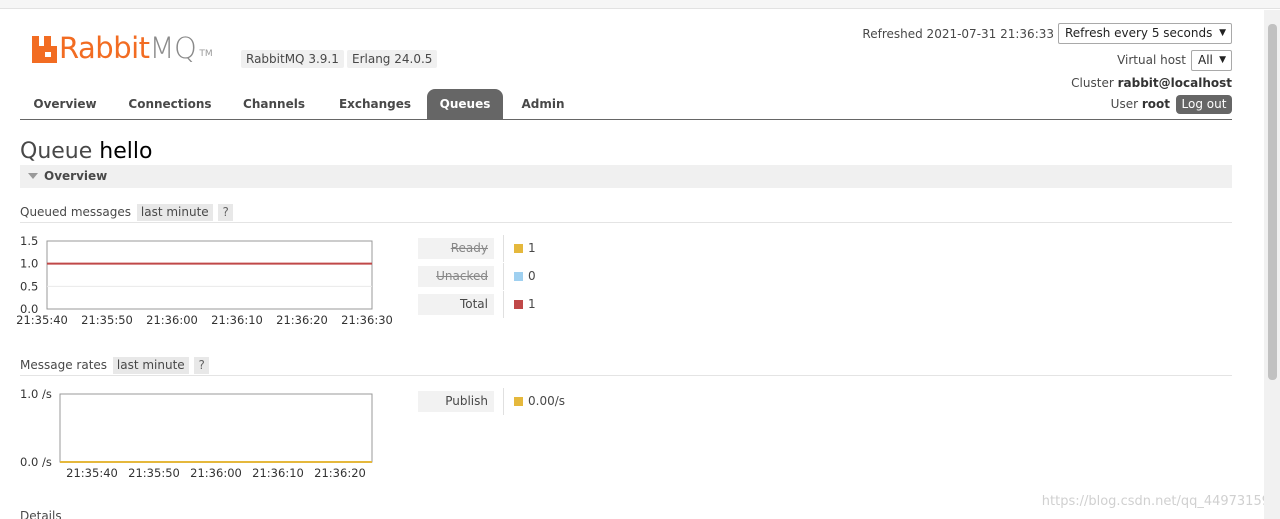 This screenshot has width=1280, height=519. Describe the element at coordinates (225, 212) in the screenshot. I see `queued-messages-help: ?` at that location.